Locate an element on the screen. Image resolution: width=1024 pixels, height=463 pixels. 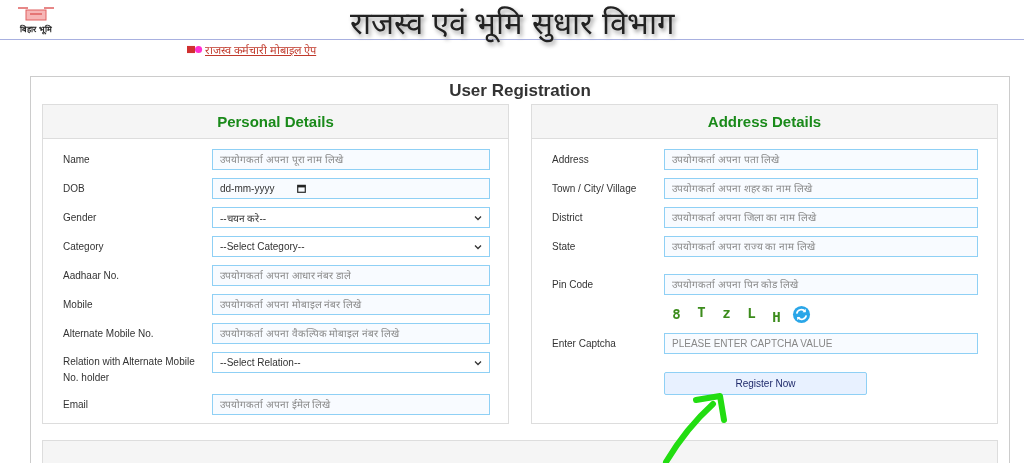
field-label: Address is located at coordinates (570, 160).